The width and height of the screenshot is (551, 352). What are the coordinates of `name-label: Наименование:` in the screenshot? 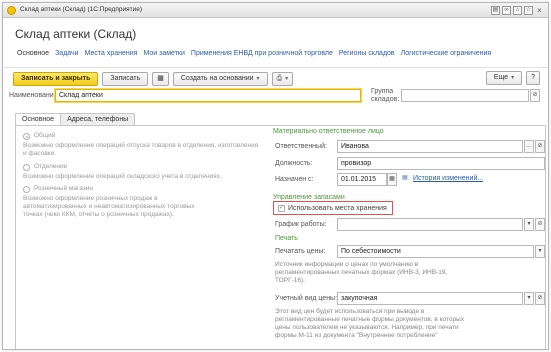 It's located at (34, 95).